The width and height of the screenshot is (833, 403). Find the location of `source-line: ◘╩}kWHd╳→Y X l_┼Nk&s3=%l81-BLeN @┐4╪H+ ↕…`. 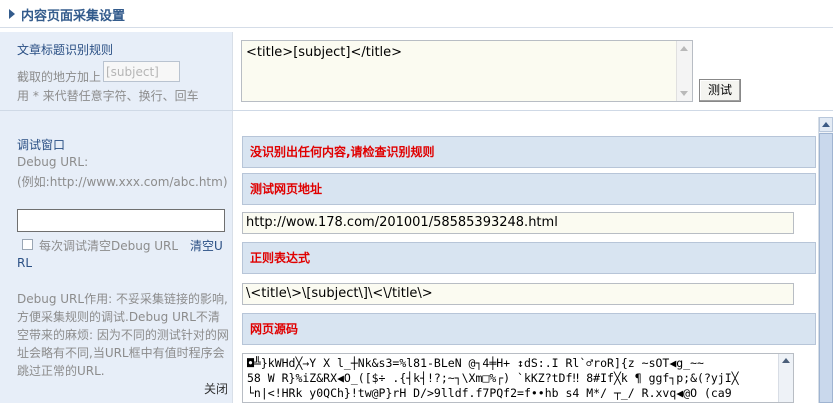

source-line: ◘╩}kWHd╳→Y X l_┼Nk&s3=%l81-BLeN @┐4╪H+ ↕… is located at coordinates (475, 363).